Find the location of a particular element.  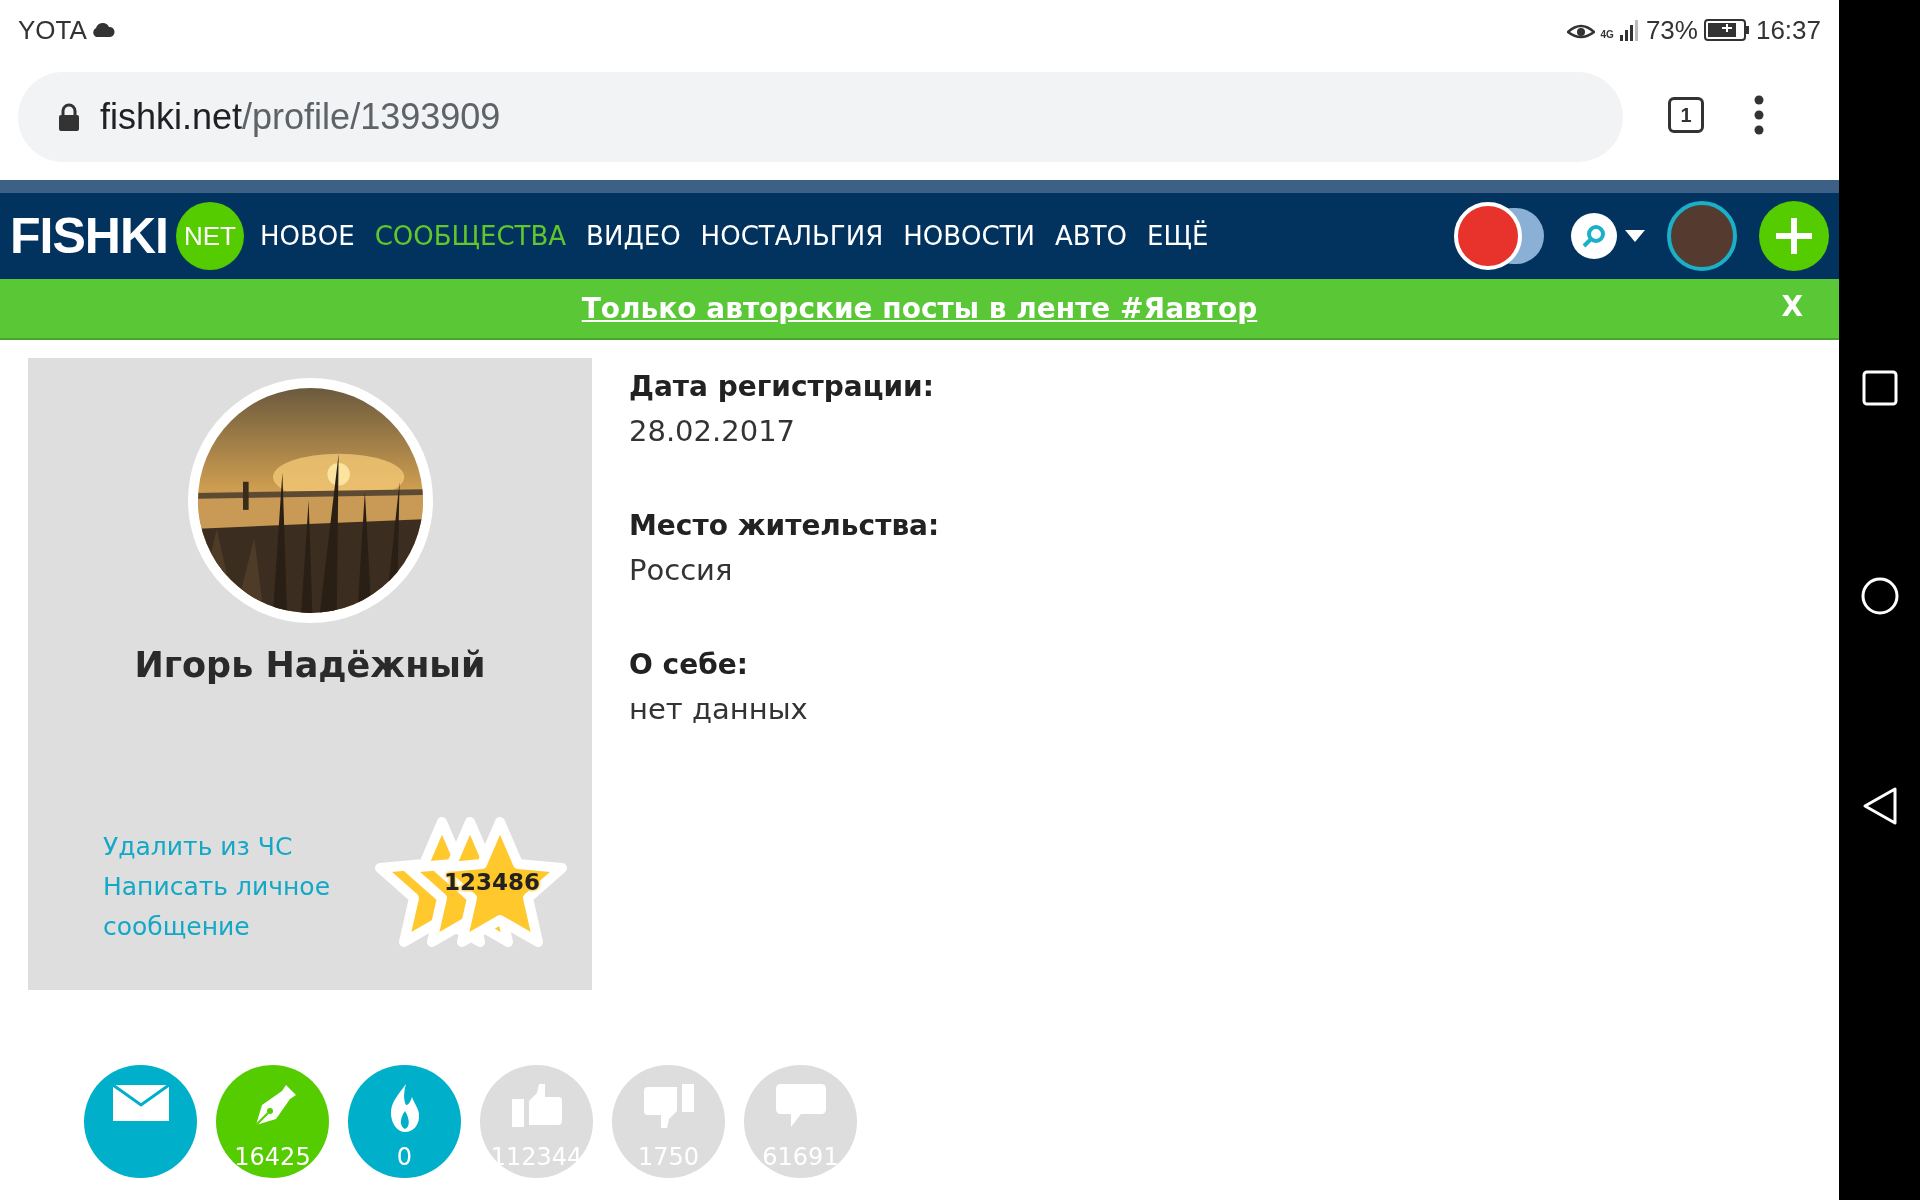

caret-icon is located at coordinates (1635, 236).